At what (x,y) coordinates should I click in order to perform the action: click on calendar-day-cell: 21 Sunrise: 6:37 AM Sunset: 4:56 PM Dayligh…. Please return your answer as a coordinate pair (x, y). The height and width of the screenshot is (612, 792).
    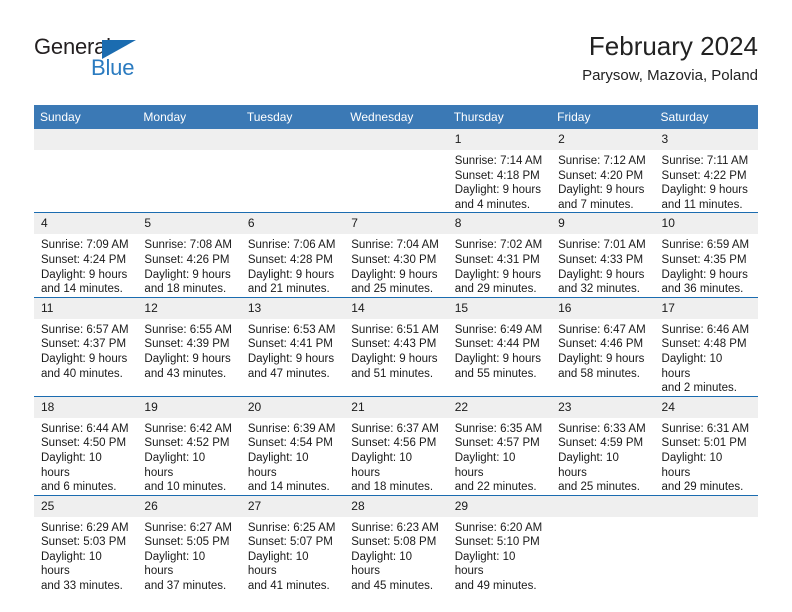
    Looking at the image, I should click on (396, 445).